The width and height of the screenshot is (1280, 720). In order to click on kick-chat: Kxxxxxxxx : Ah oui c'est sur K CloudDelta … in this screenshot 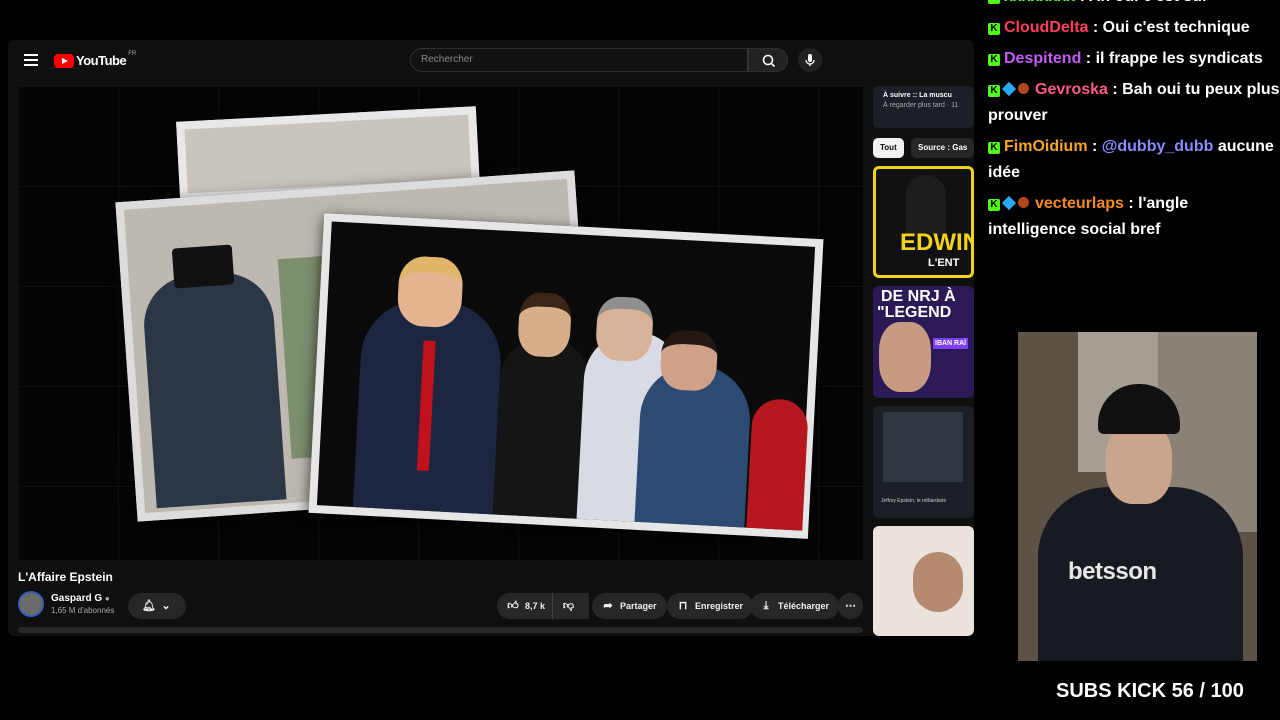, I will do `click(1134, 124)`.